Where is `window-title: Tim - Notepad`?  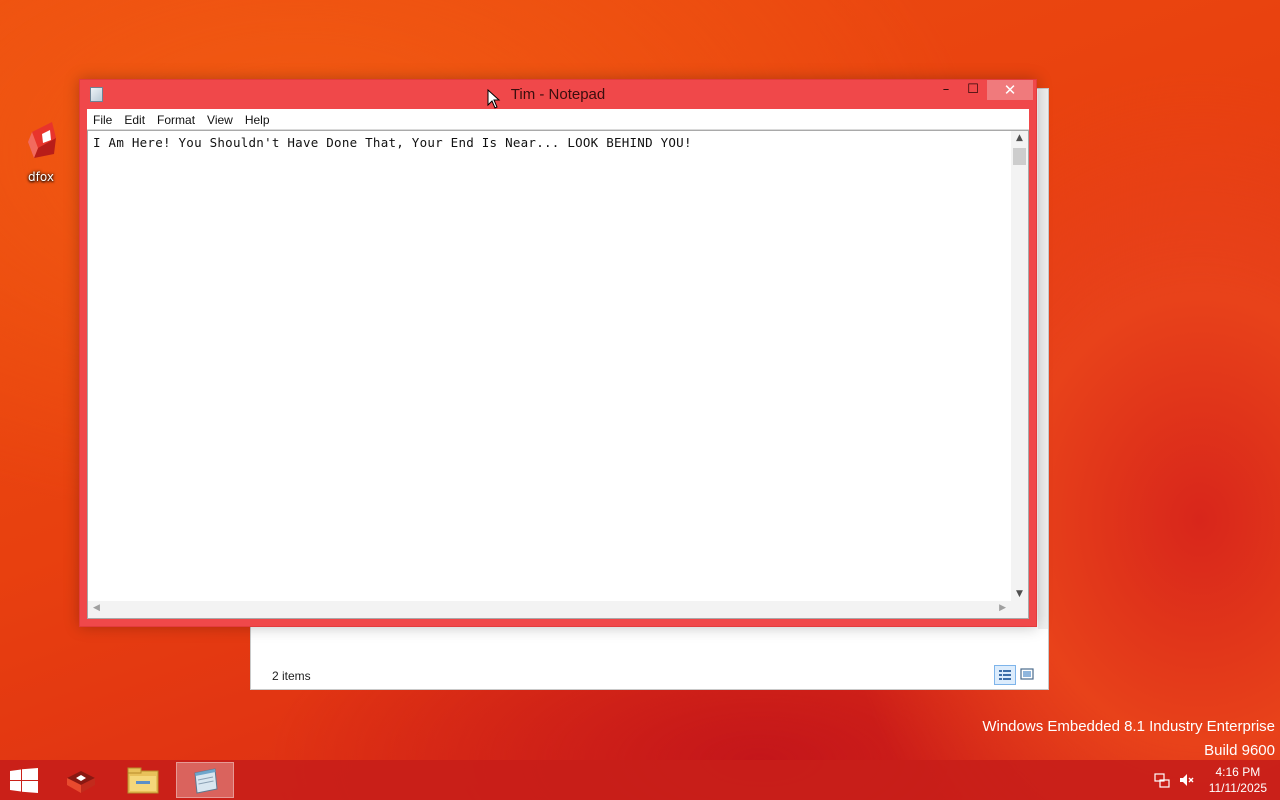
window-title: Tim - Notepad is located at coordinates (558, 94).